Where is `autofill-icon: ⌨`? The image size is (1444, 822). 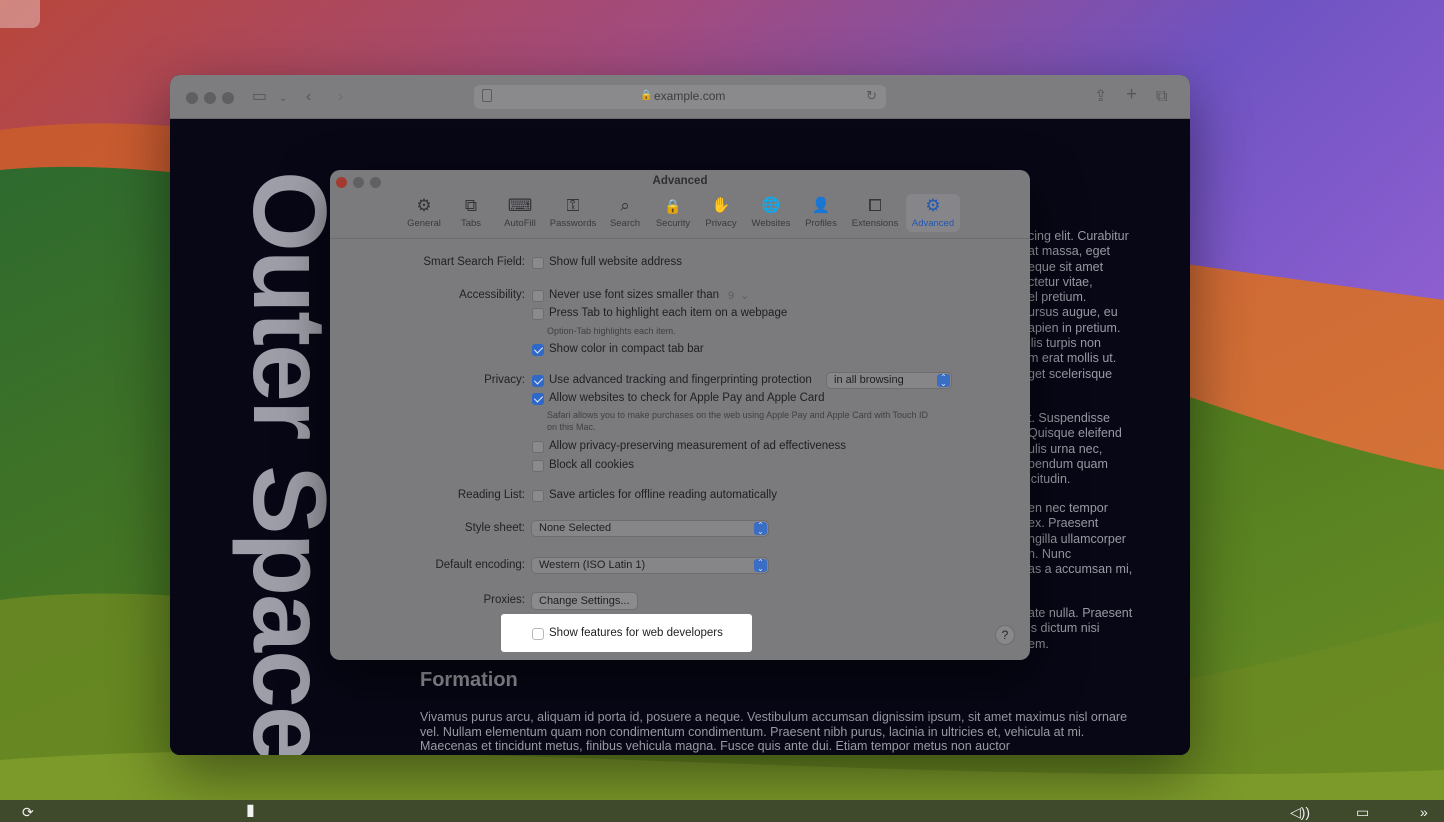 autofill-icon: ⌨ is located at coordinates (520, 205).